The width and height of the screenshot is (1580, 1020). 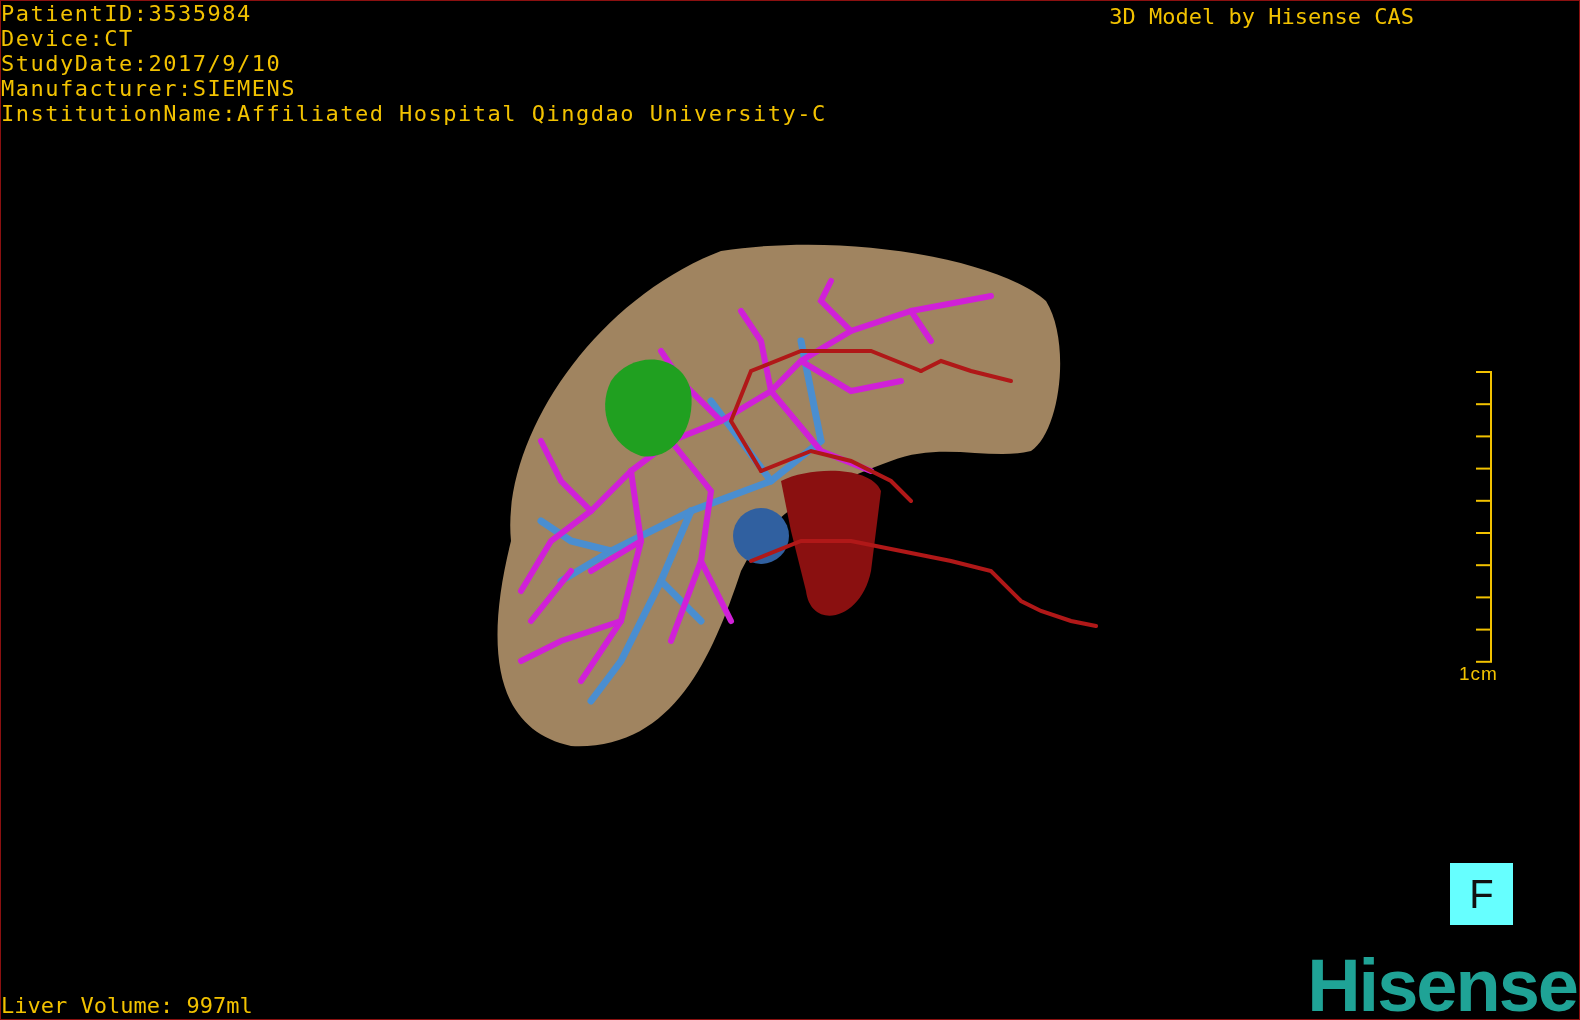 I want to click on orientation-marker: F, so click(x=1481, y=894).